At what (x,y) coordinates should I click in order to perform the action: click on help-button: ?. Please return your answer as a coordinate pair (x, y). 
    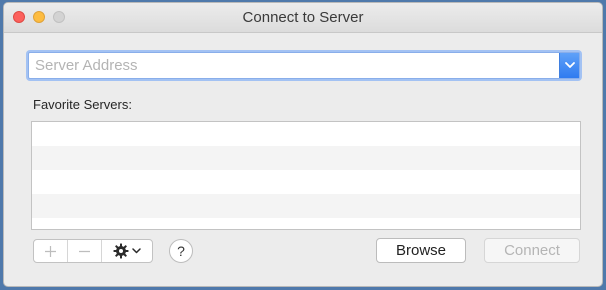
    Looking at the image, I should click on (181, 251).